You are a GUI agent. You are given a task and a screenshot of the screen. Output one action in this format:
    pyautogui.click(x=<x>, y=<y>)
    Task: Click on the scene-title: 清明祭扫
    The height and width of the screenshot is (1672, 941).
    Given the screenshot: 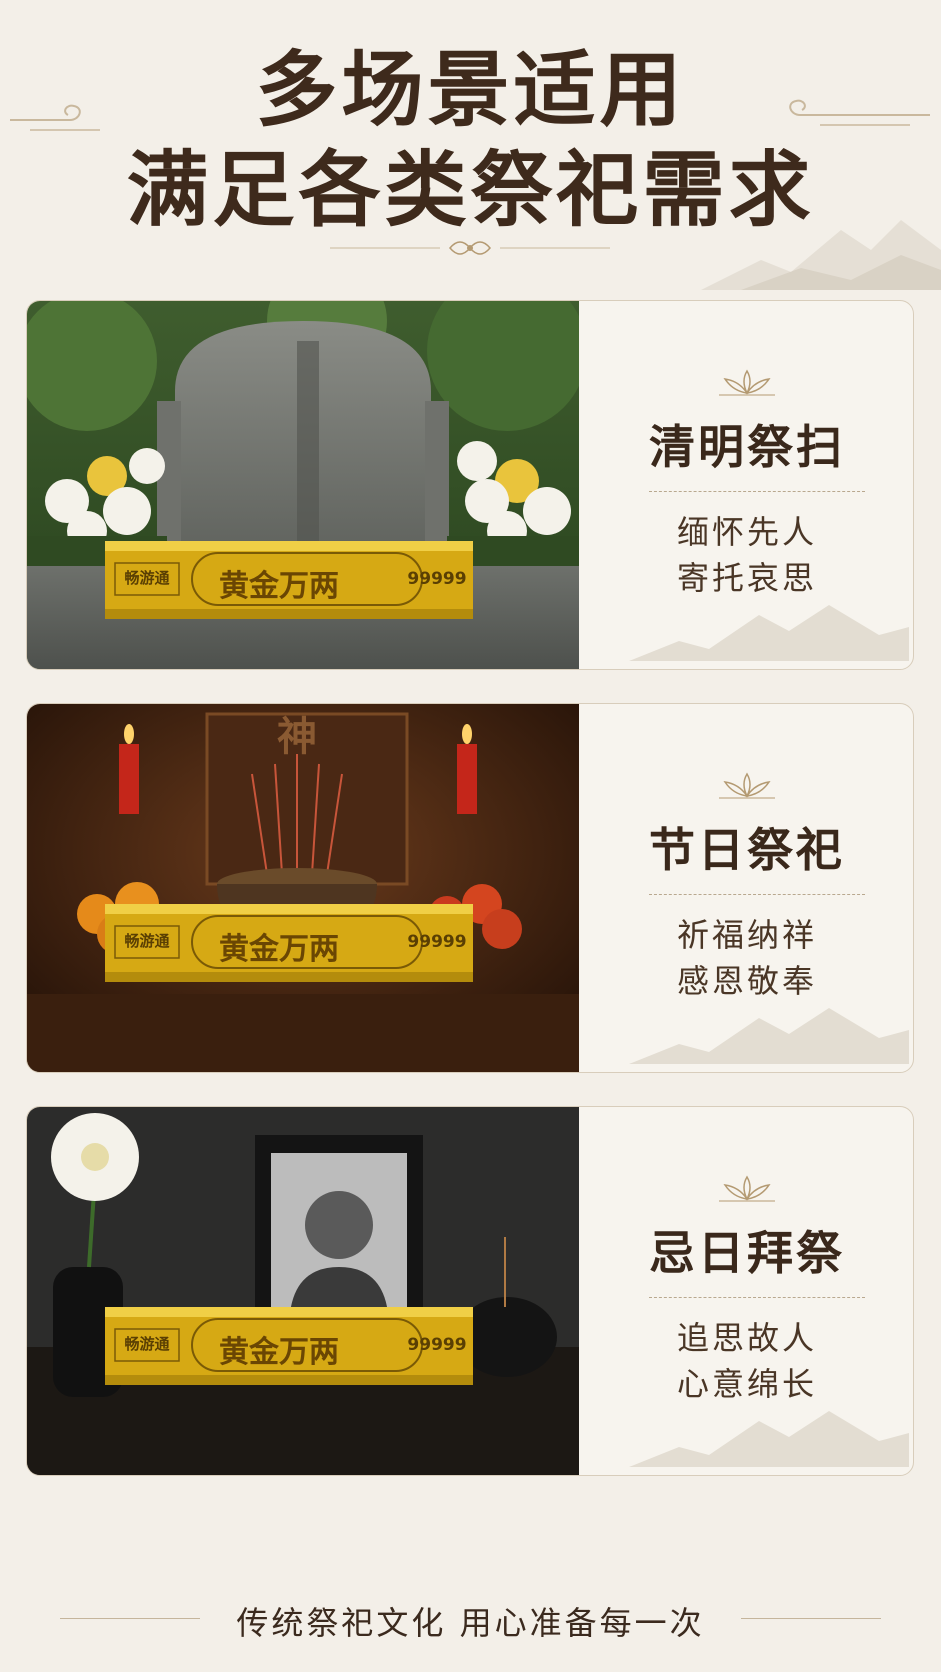 What is the action you would take?
    pyautogui.click(x=747, y=447)
    